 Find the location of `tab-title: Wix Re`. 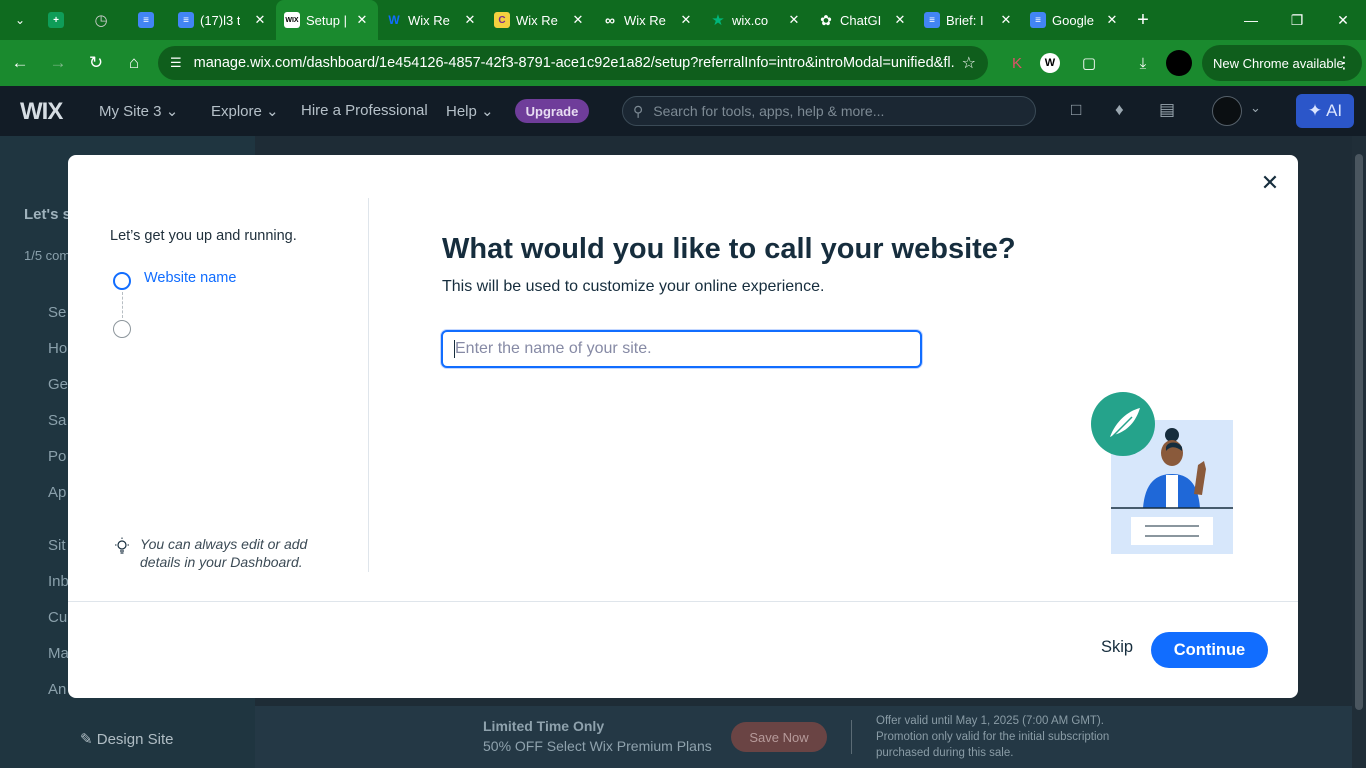

tab-title: Wix Re is located at coordinates (645, 20).